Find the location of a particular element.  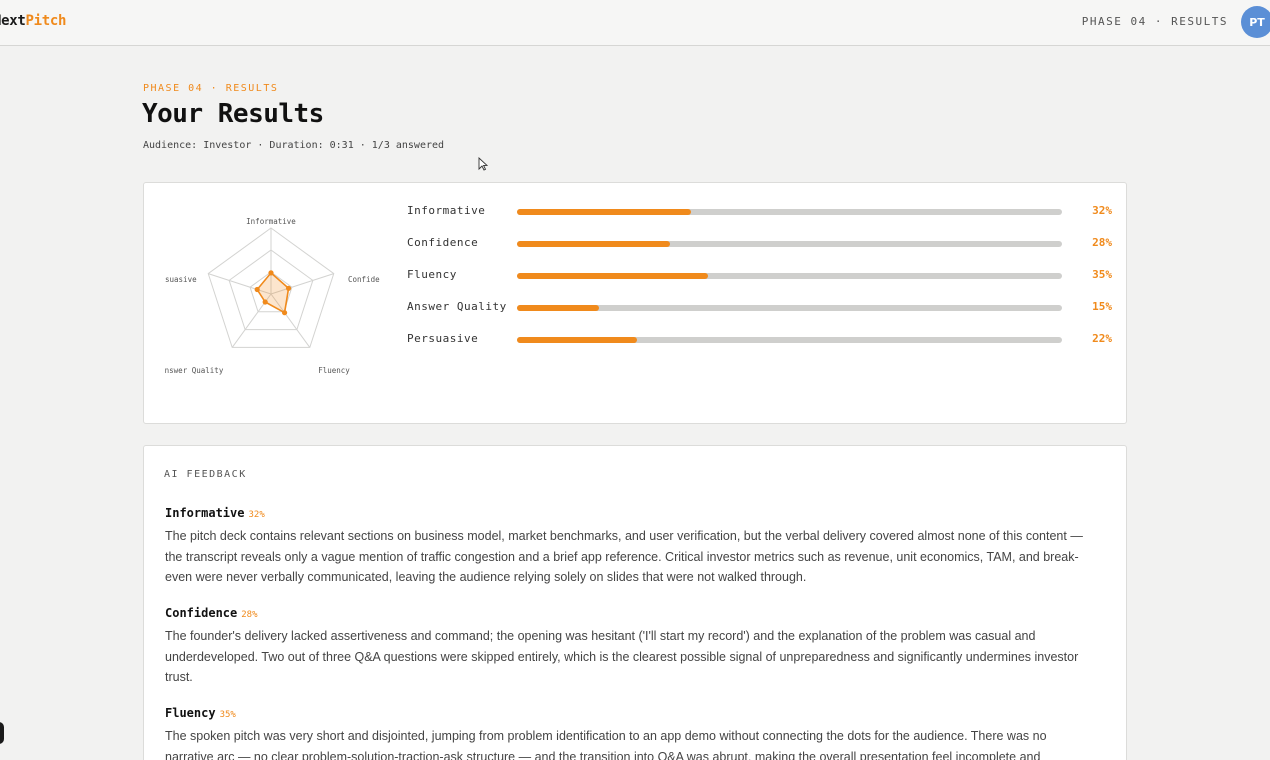

score-row-confidence: Confidence 28% is located at coordinates (759, 244).